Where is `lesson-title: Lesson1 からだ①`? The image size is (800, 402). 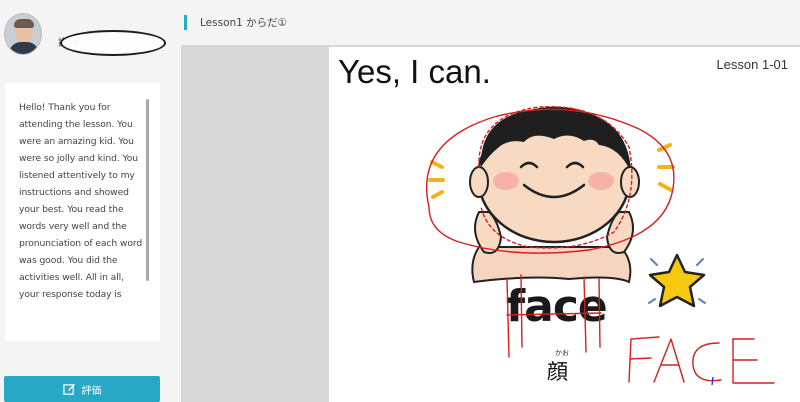
lesson-title: Lesson1 からだ① is located at coordinates (244, 22).